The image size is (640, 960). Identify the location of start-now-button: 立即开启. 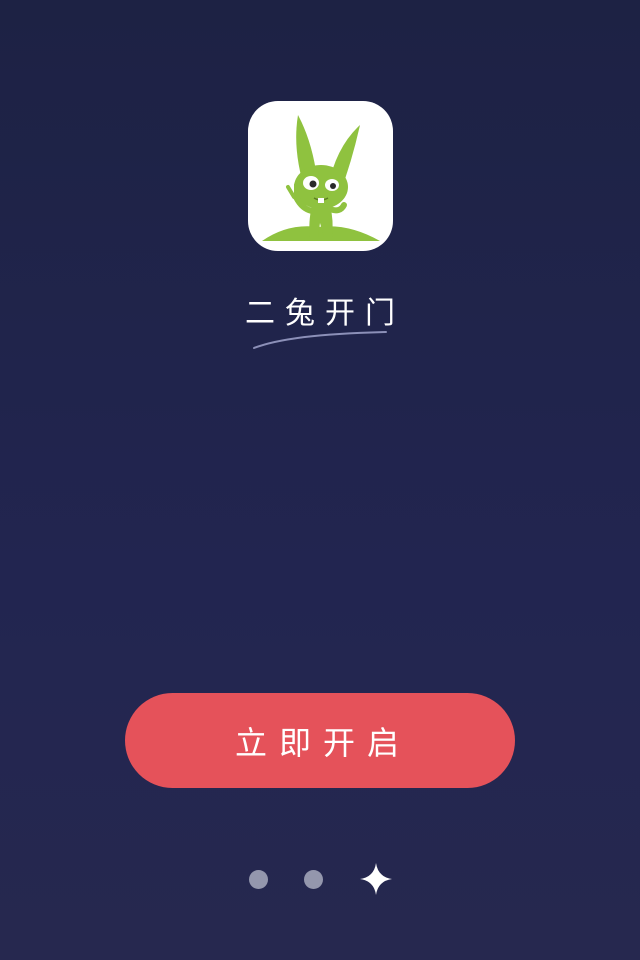
(320, 740).